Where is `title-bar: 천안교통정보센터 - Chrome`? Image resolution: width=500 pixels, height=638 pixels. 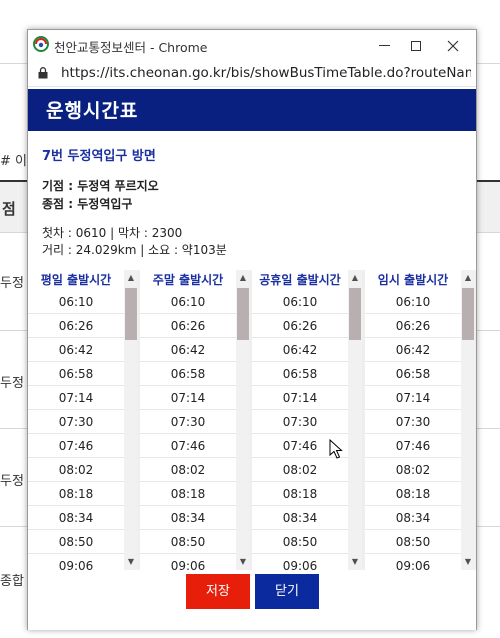 title-bar: 천안교통정보센터 - Chrome is located at coordinates (252, 45).